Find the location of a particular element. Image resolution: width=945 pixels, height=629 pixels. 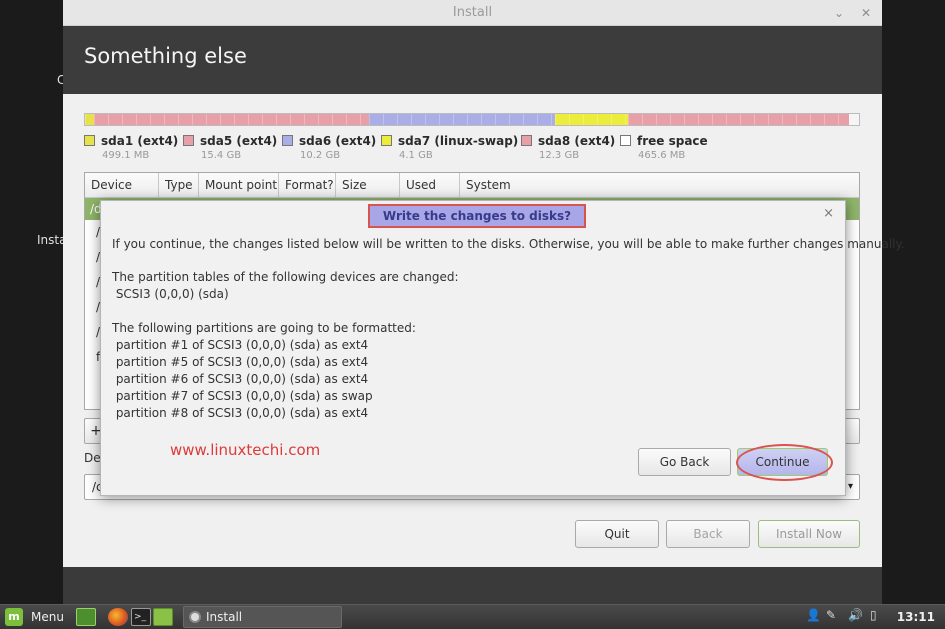

column-mount-point: Mount point is located at coordinates (239, 185).